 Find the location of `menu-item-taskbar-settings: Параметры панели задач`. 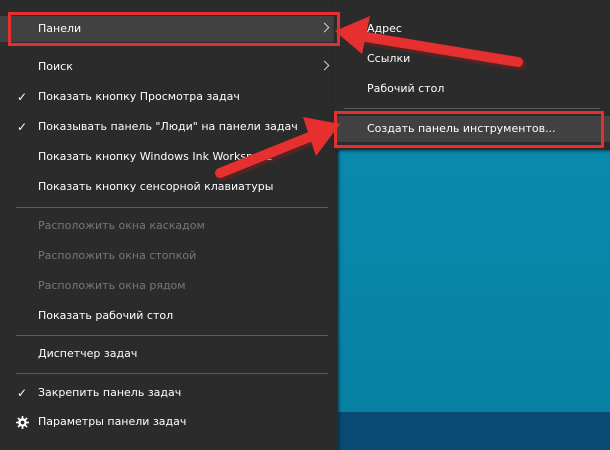

menu-item-taskbar-settings: Параметры панели задач is located at coordinates (169, 422).